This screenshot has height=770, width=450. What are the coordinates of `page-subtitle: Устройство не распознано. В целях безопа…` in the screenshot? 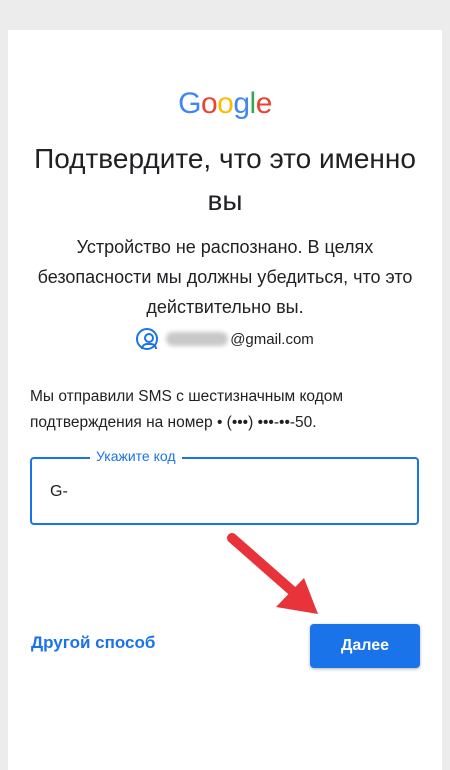 It's located at (225, 277).